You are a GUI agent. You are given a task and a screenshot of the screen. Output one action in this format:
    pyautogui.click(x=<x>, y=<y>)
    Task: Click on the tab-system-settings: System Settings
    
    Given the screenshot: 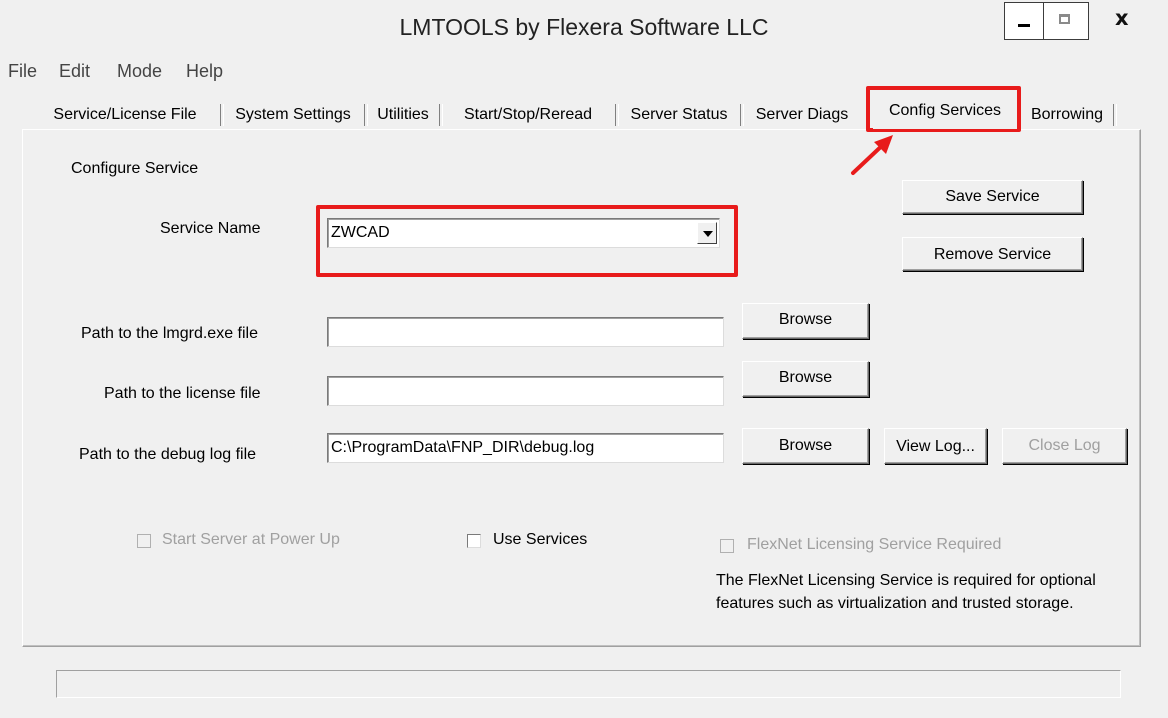 What is the action you would take?
    pyautogui.click(x=293, y=114)
    